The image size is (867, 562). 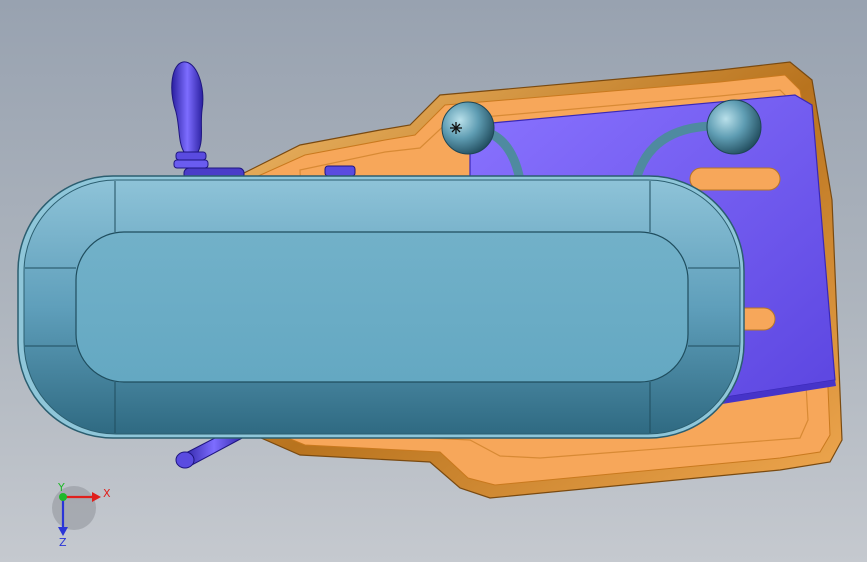 What do you see at coordinates (187, 107) in the screenshot?
I see `lever-grip` at bounding box center [187, 107].